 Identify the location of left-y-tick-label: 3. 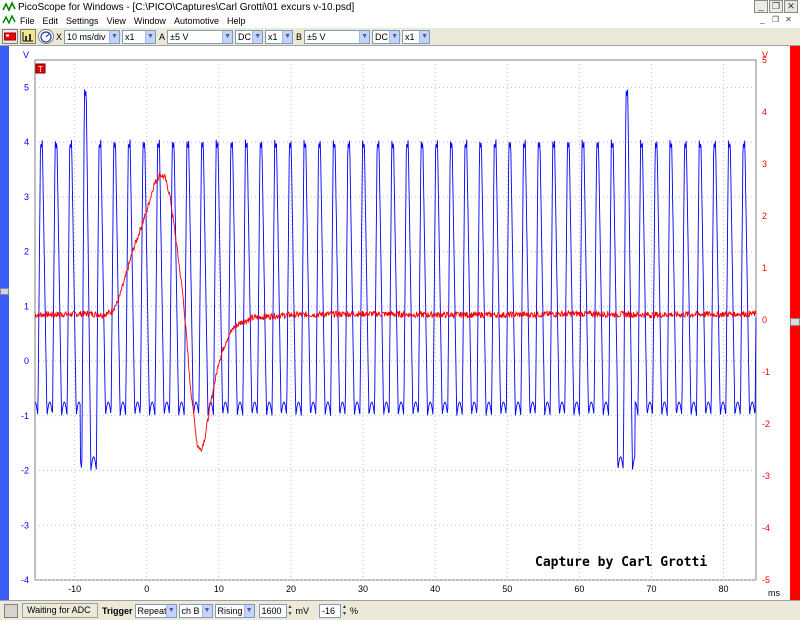
(26, 197).